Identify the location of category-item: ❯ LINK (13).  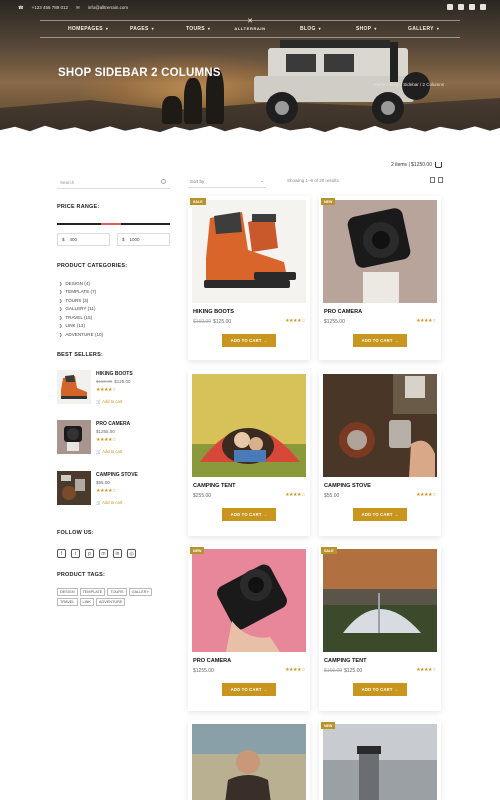
(81, 326).